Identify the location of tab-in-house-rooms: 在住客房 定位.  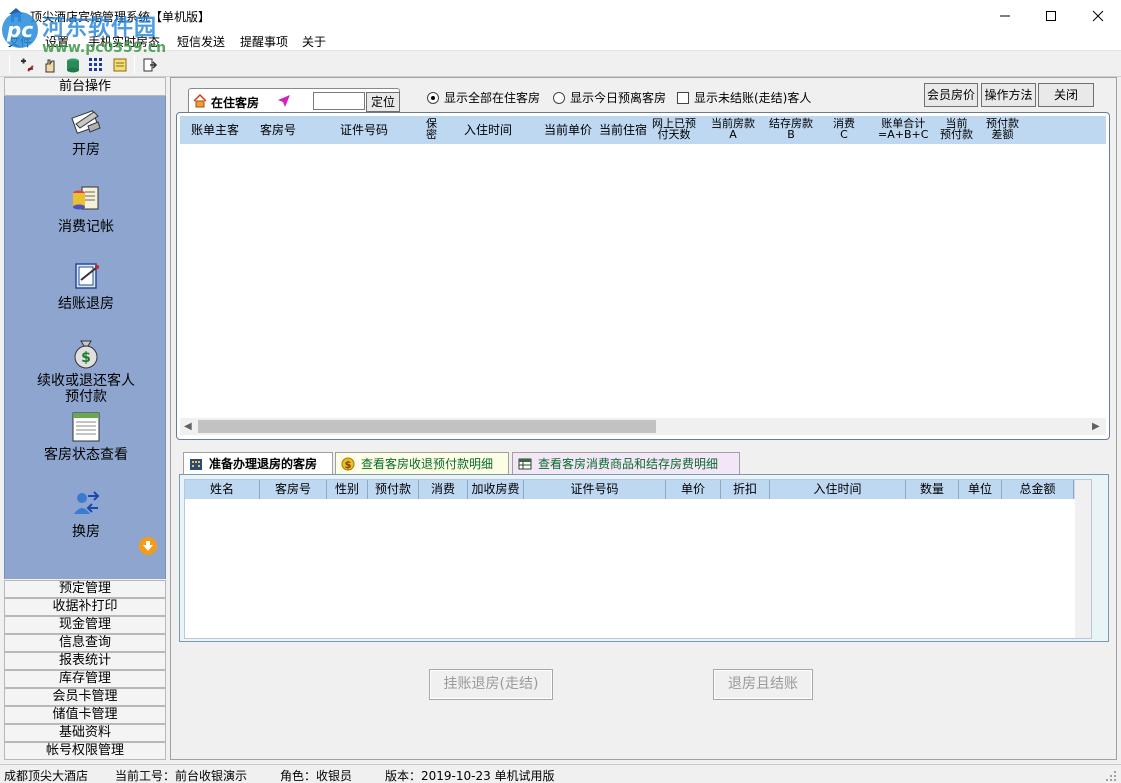
(294, 100).